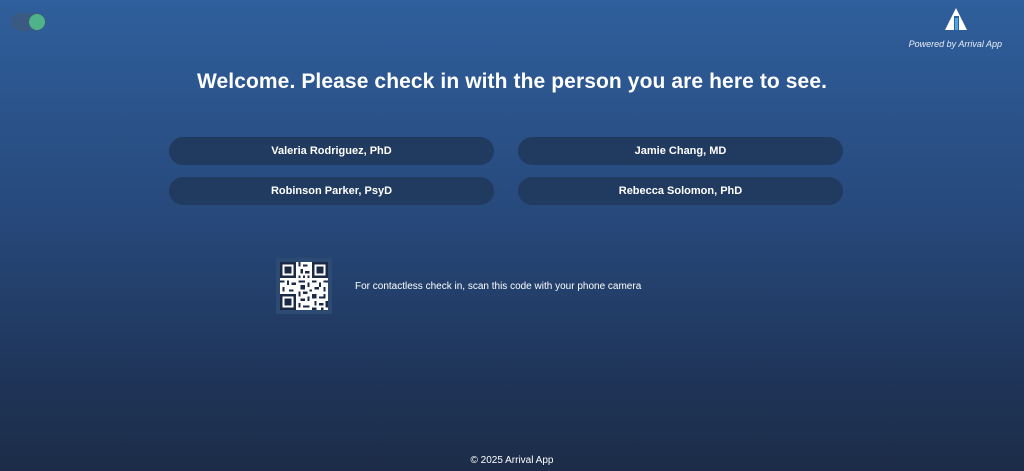 The height and width of the screenshot is (471, 1024). I want to click on arrival-app-logo-icon, so click(956, 19).